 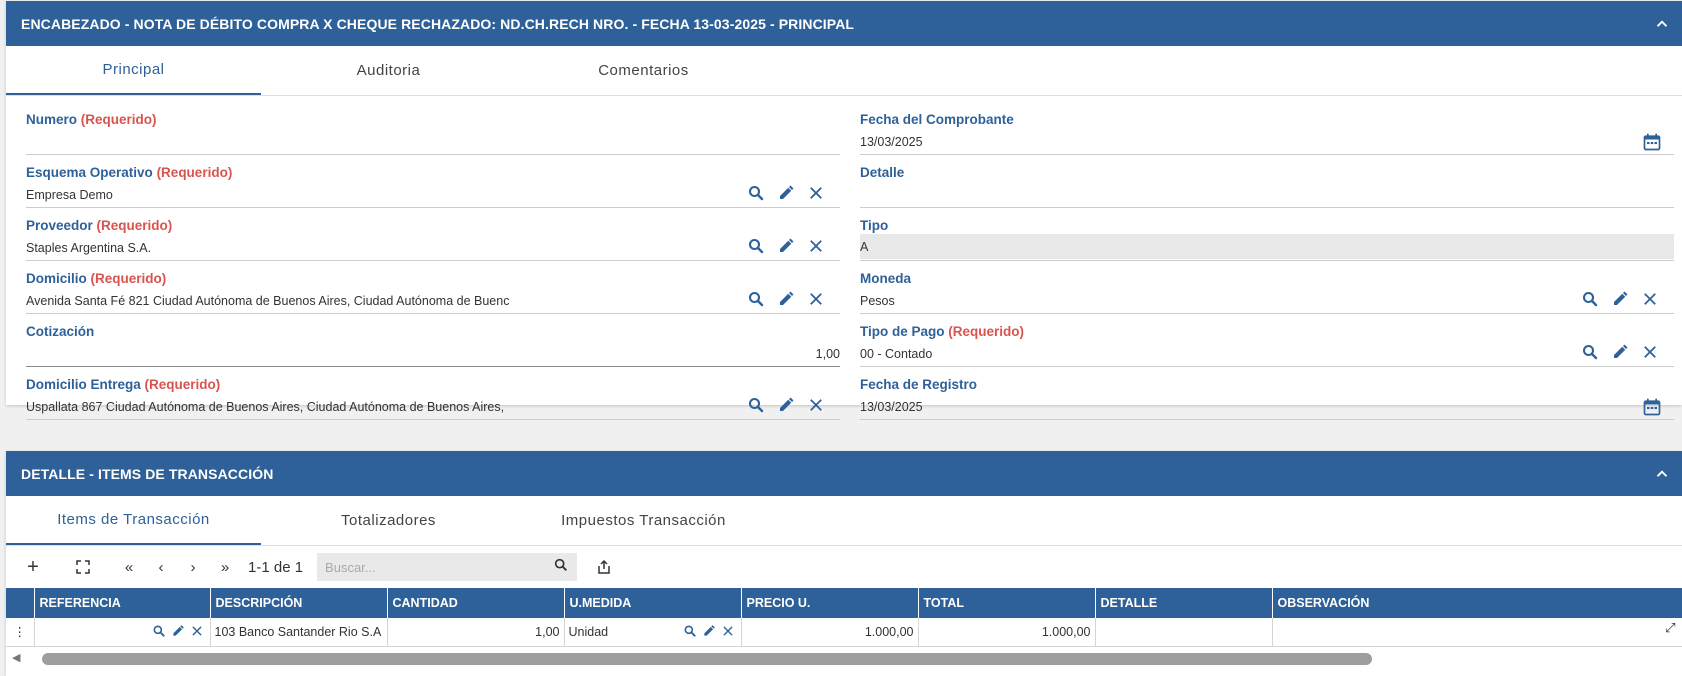 I want to click on tab-comentarios: Comentarios, so click(x=643, y=70).